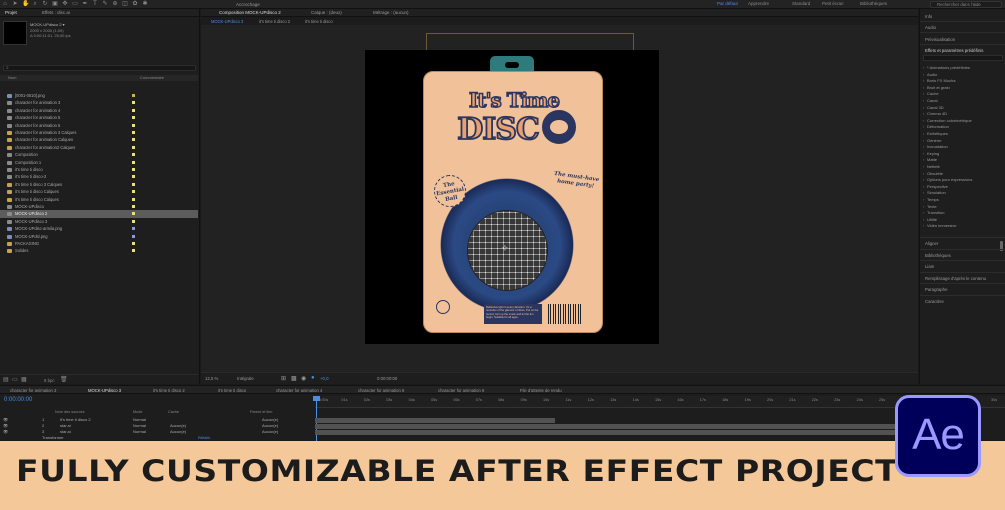 The image size is (1005, 510). Describe the element at coordinates (505, 248) in the screenshot. I see `anchor-point-icon: ⊹` at that location.